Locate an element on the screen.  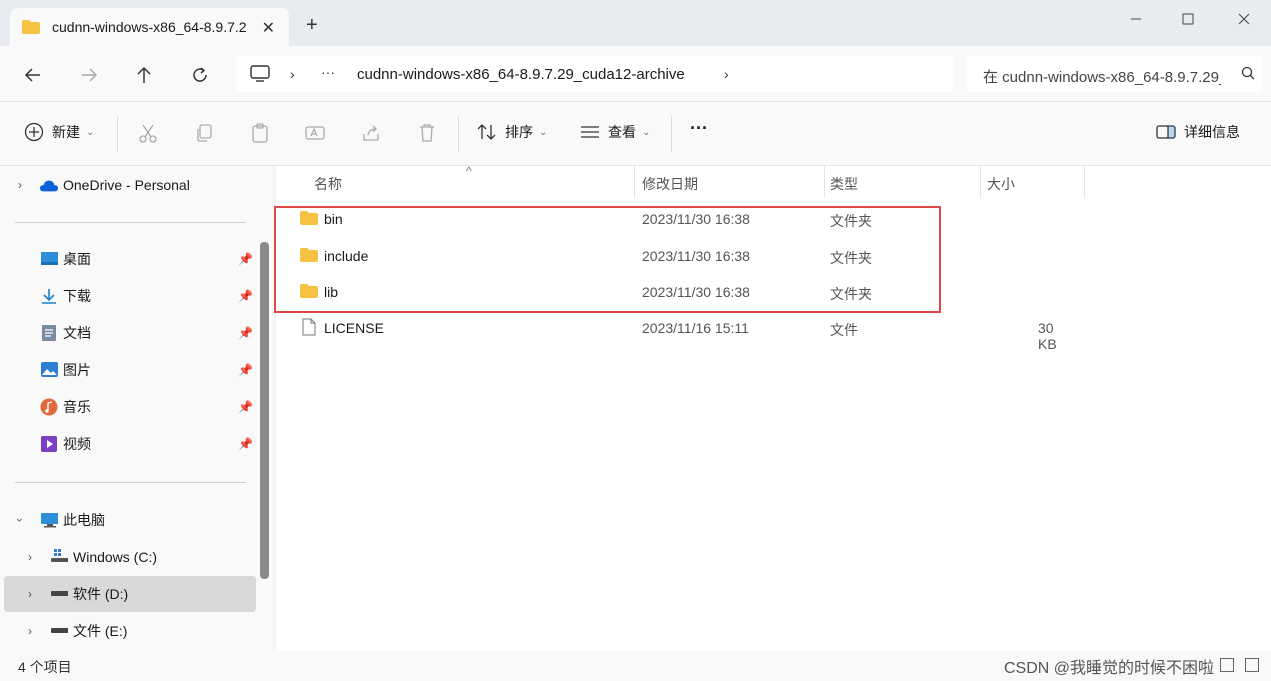
file-date: 2023/11/16 15:11 is located at coordinates (695, 328).